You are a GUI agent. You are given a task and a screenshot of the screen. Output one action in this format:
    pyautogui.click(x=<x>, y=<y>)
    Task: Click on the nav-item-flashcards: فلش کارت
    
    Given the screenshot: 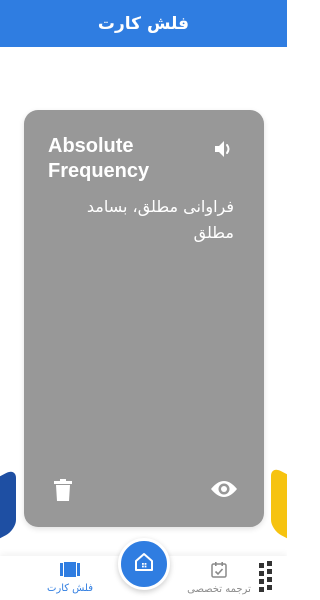 What is the action you would take?
    pyautogui.click(x=70, y=581)
    